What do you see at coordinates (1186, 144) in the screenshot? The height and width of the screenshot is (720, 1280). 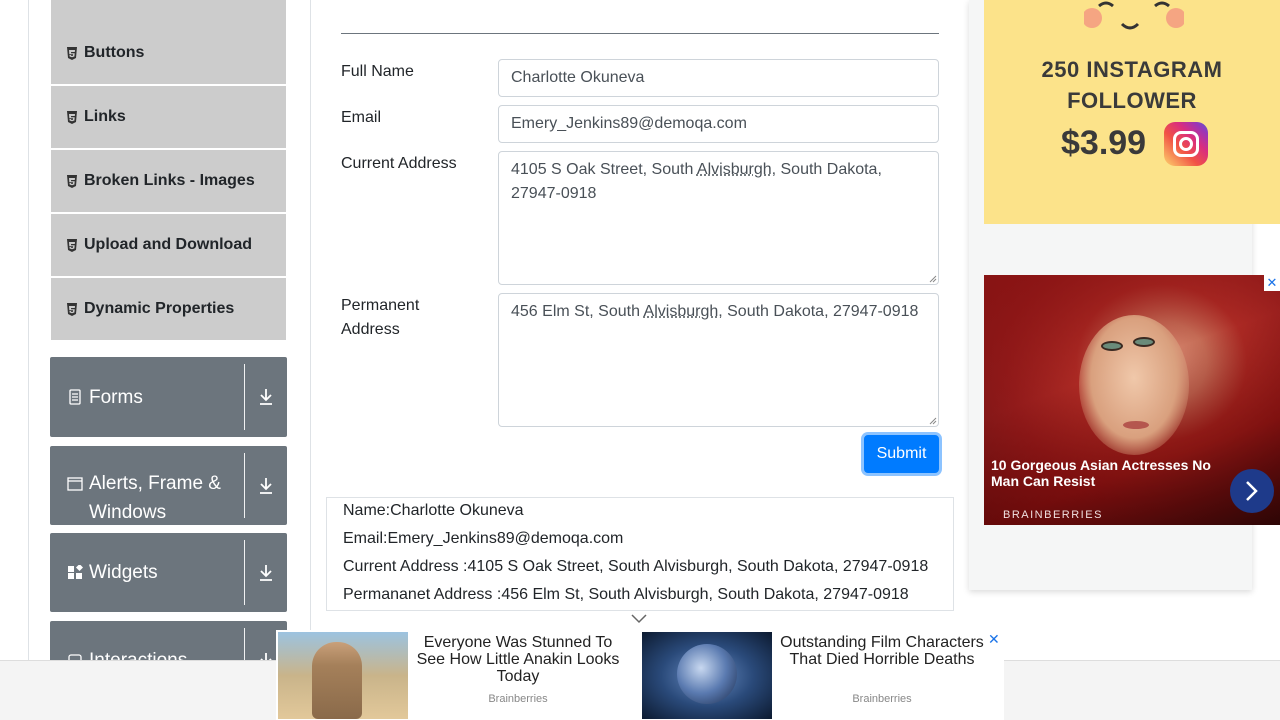 I see `instagram-logo-icon` at bounding box center [1186, 144].